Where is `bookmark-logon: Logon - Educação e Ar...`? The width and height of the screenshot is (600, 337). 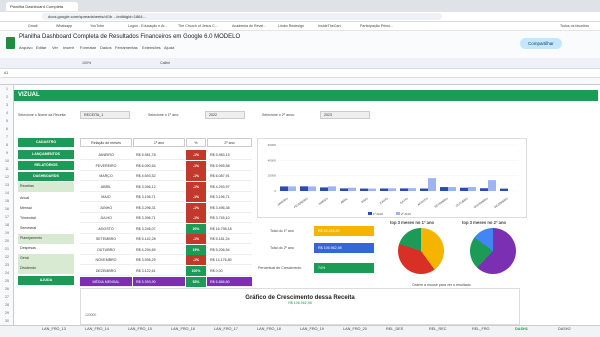 bookmark-logon: Logon - Educação e Ar... is located at coordinates (147, 26).